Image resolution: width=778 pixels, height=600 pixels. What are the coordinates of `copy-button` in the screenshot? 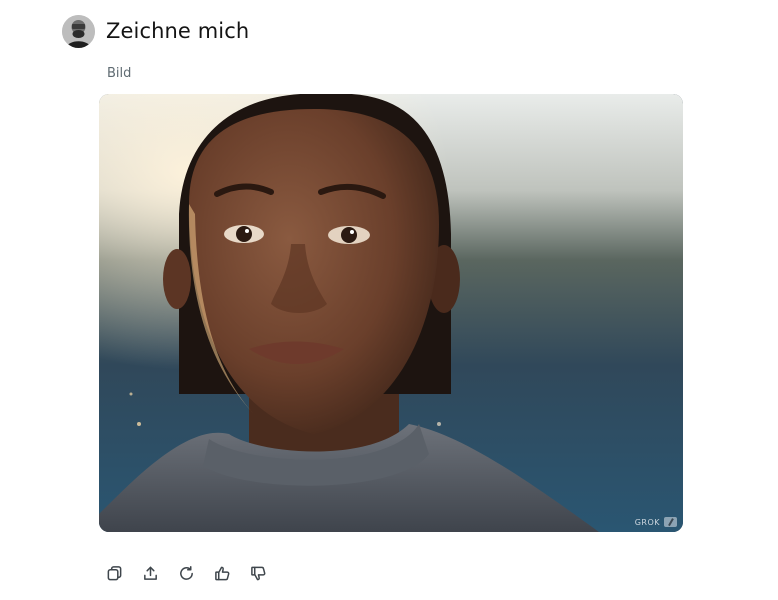 It's located at (122, 573).